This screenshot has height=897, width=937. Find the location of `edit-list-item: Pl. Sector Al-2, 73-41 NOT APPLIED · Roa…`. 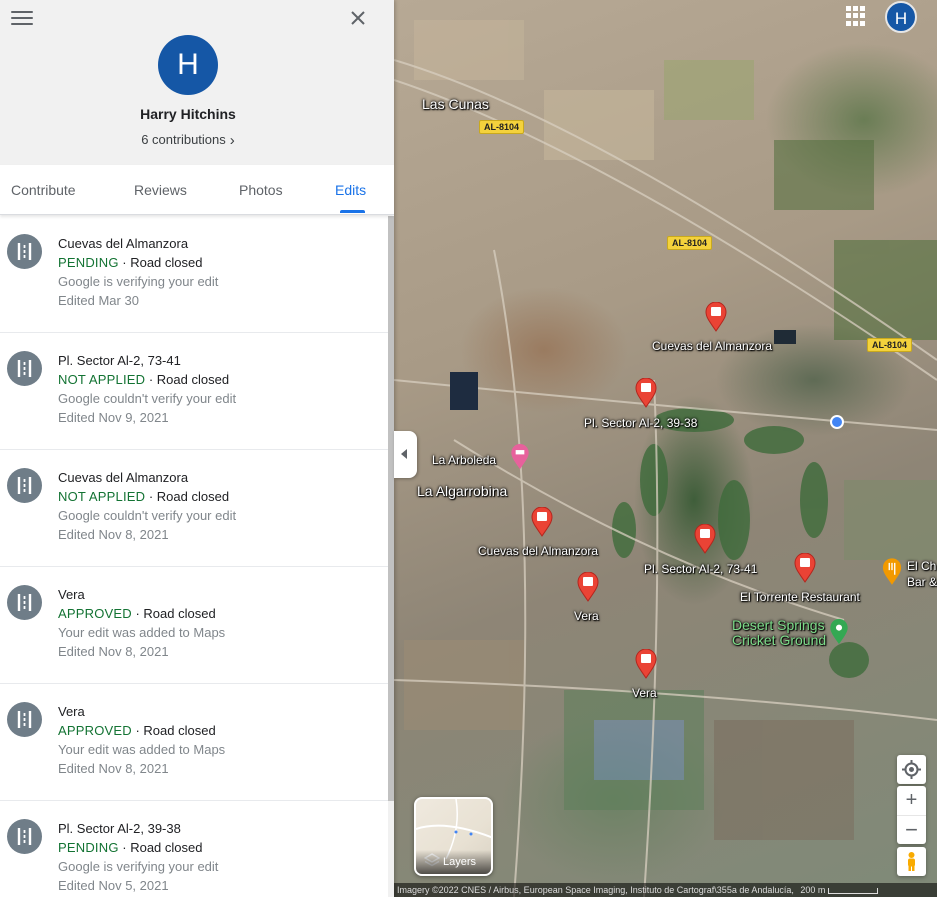

edit-list-item: Pl. Sector Al-2, 73-41 NOT APPLIED · Roa… is located at coordinates (194, 391).